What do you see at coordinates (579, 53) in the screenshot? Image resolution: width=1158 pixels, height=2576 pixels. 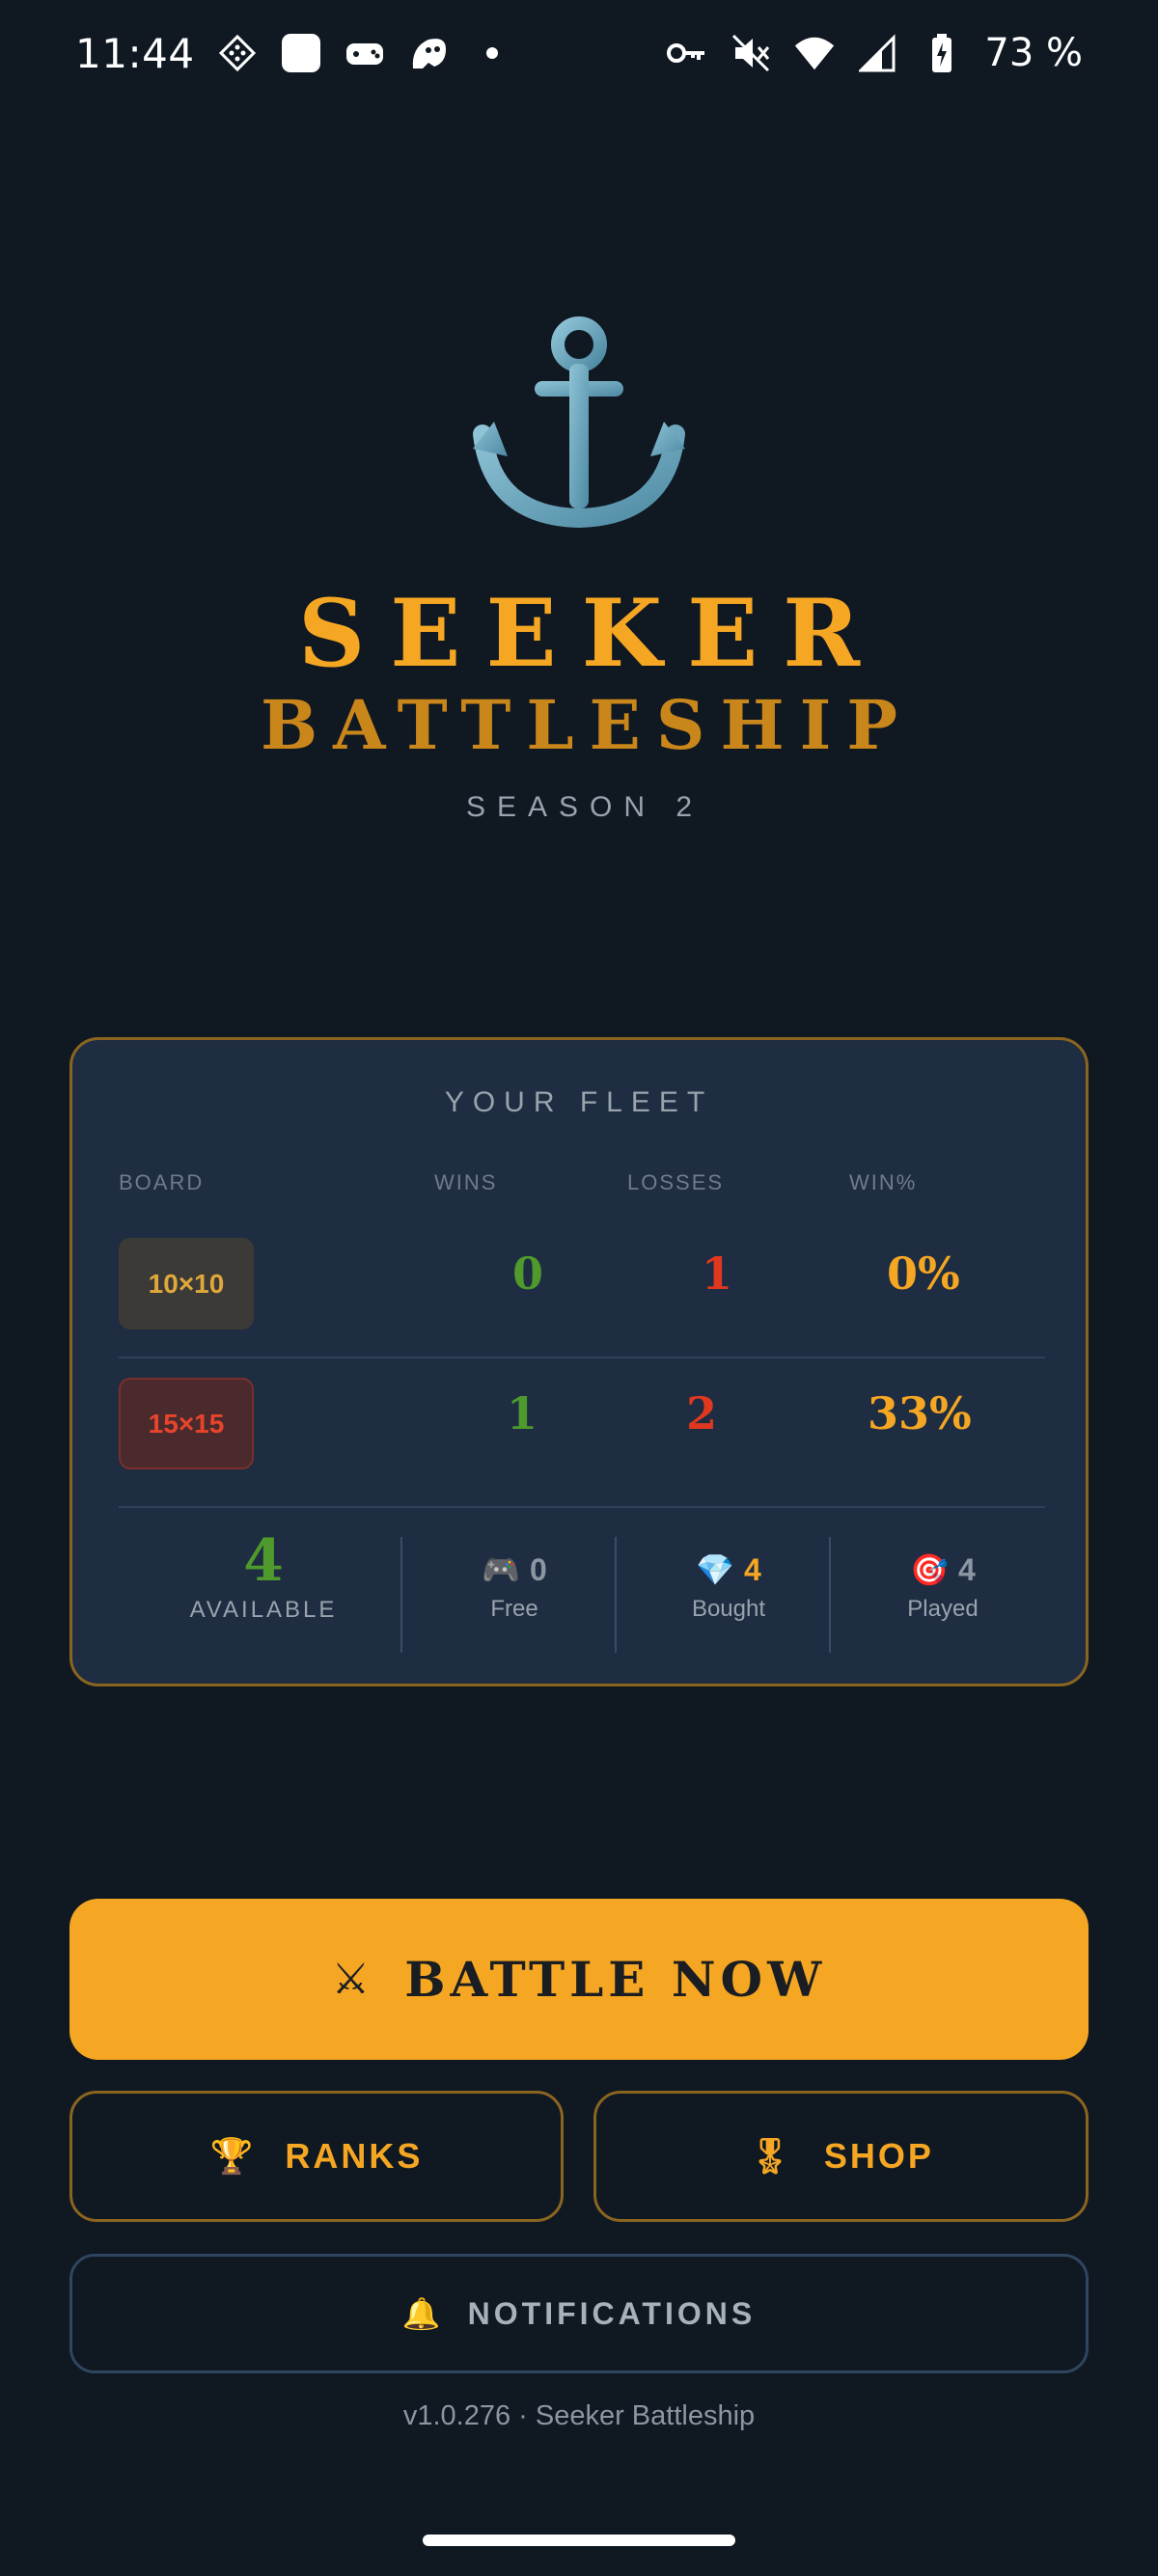 I see `status-bar: 11:44 73 %` at bounding box center [579, 53].